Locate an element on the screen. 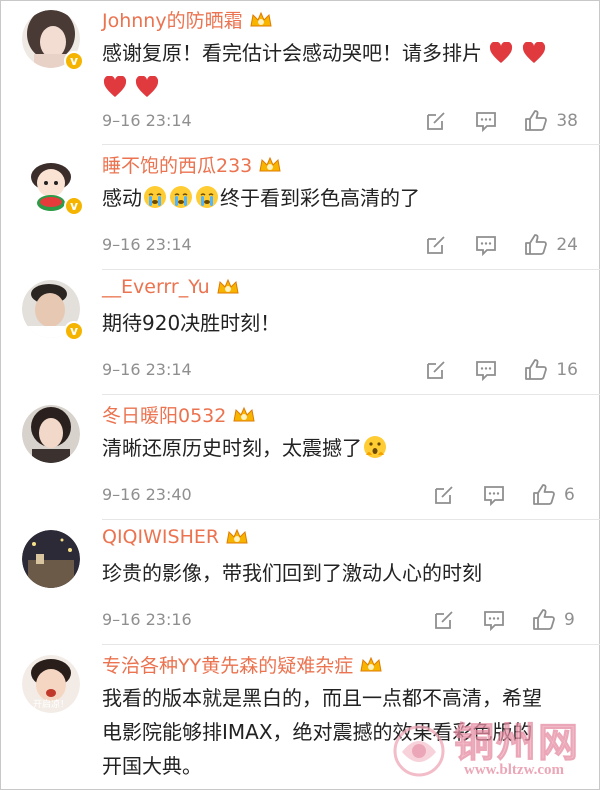 This screenshot has height=790, width=600. timestamp: 9–16 23:40 is located at coordinates (147, 494).